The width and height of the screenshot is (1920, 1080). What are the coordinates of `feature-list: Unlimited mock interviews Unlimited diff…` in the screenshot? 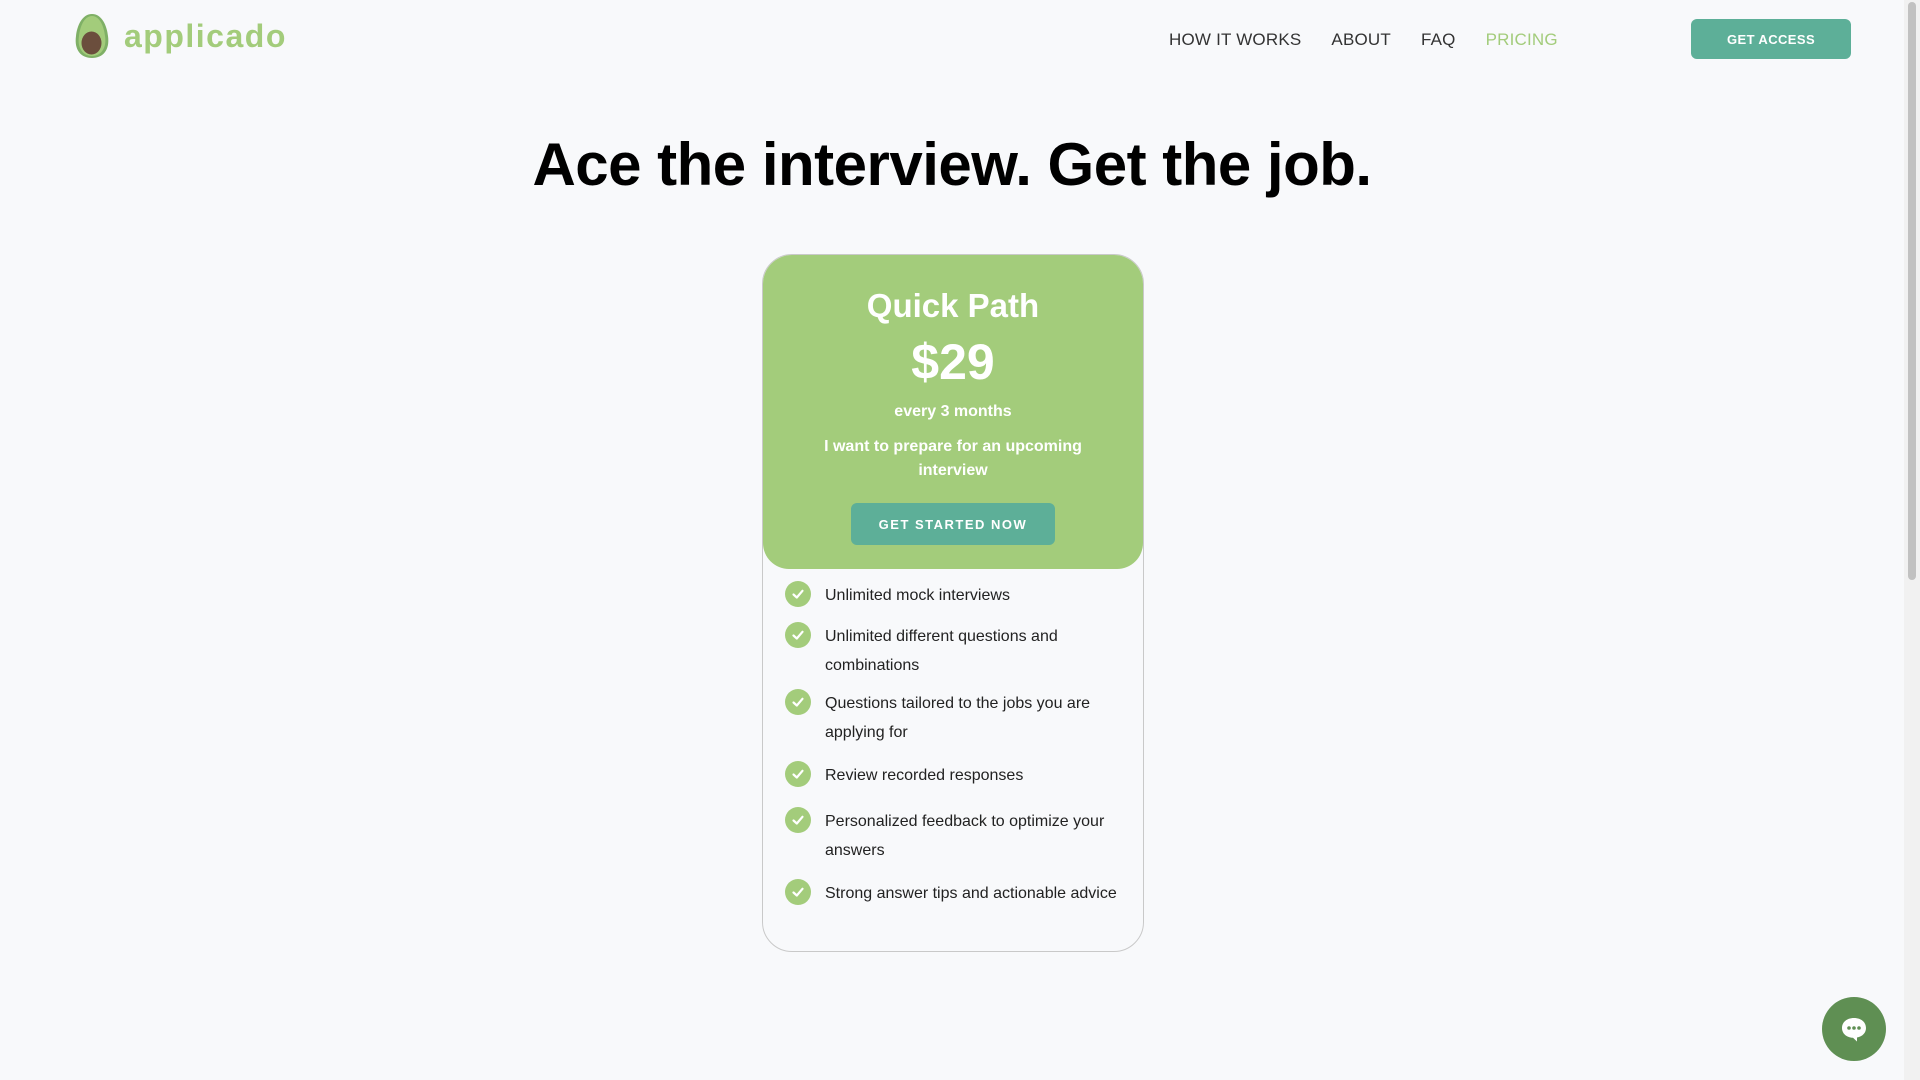 It's located at (953, 738).